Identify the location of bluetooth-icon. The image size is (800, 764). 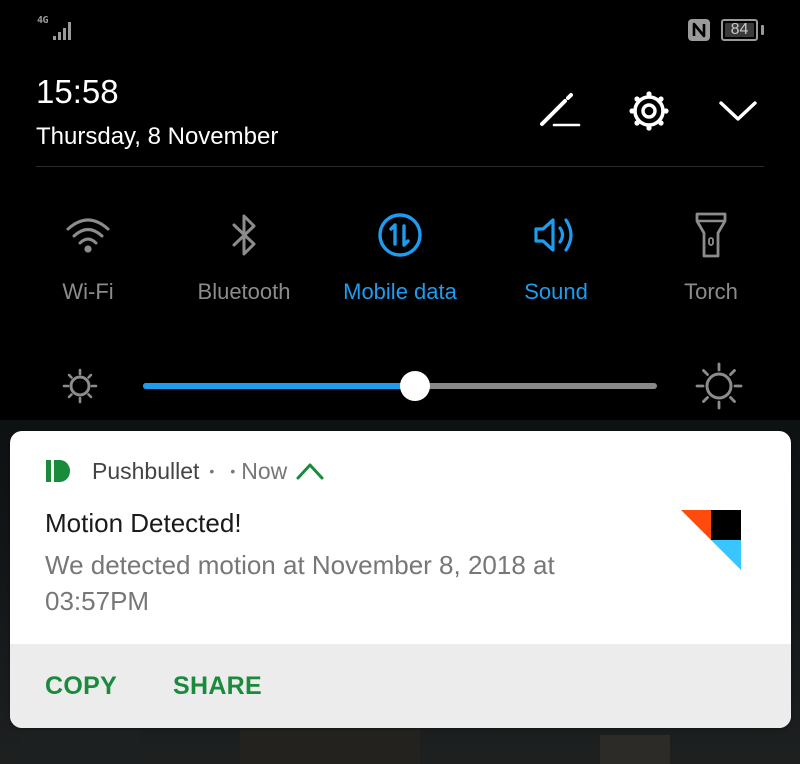
(244, 235).